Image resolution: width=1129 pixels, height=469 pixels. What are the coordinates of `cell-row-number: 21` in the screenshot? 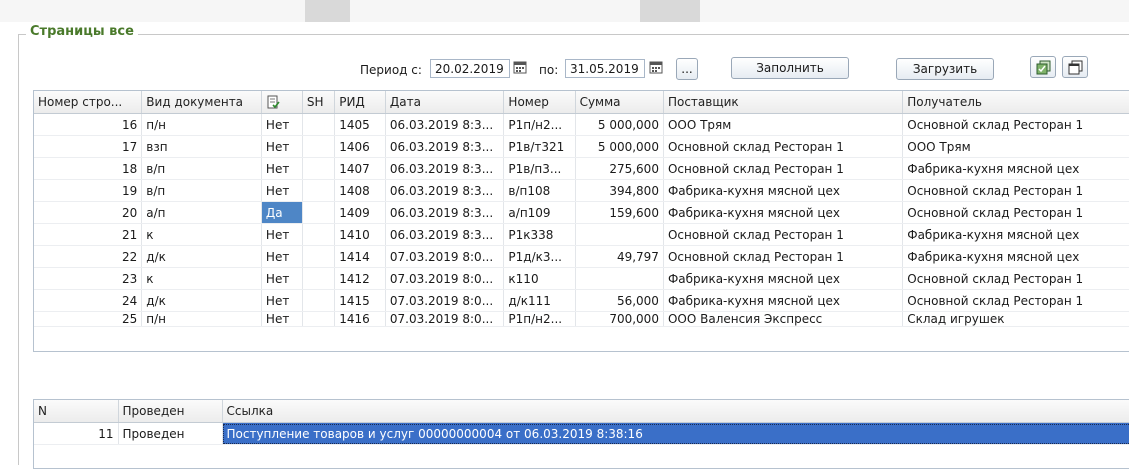 It's located at (88, 234).